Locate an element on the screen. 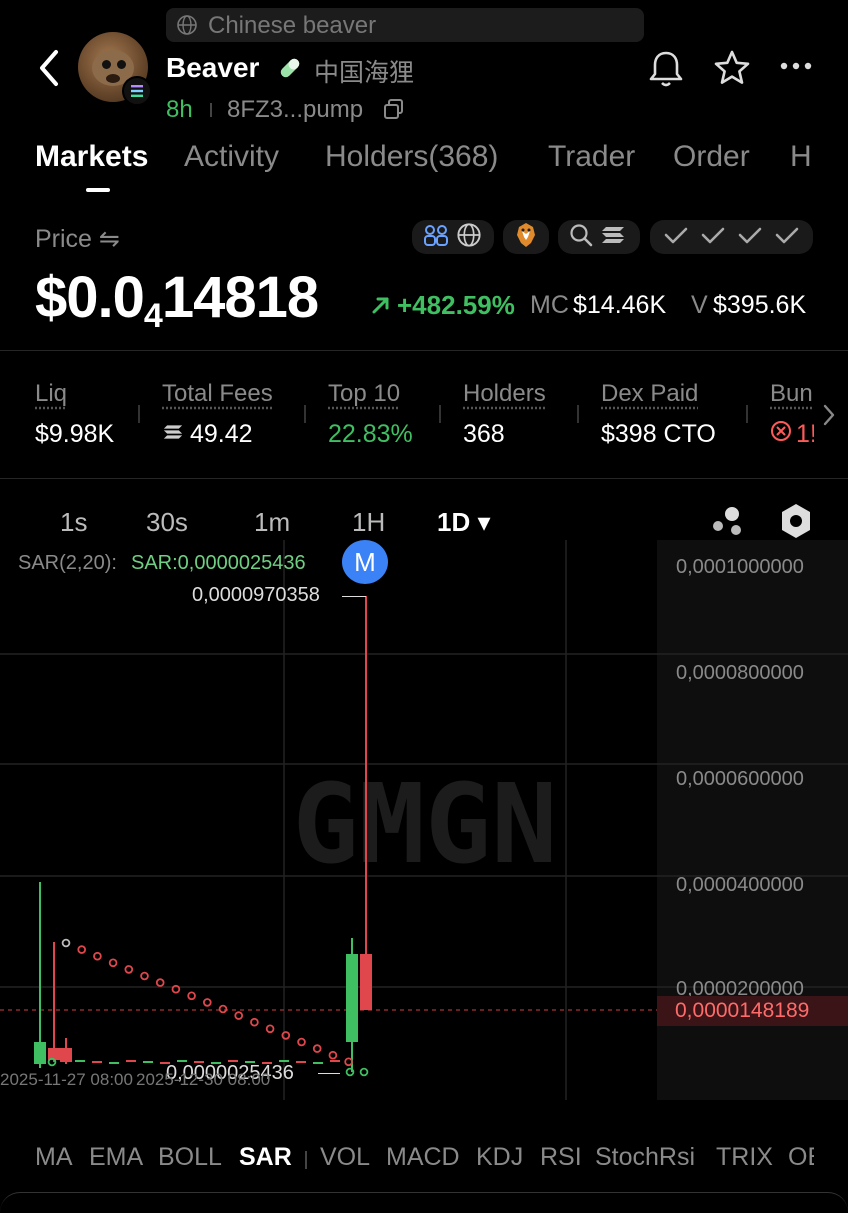 The image size is (848, 1213). copy-icon is located at coordinates (394, 111).